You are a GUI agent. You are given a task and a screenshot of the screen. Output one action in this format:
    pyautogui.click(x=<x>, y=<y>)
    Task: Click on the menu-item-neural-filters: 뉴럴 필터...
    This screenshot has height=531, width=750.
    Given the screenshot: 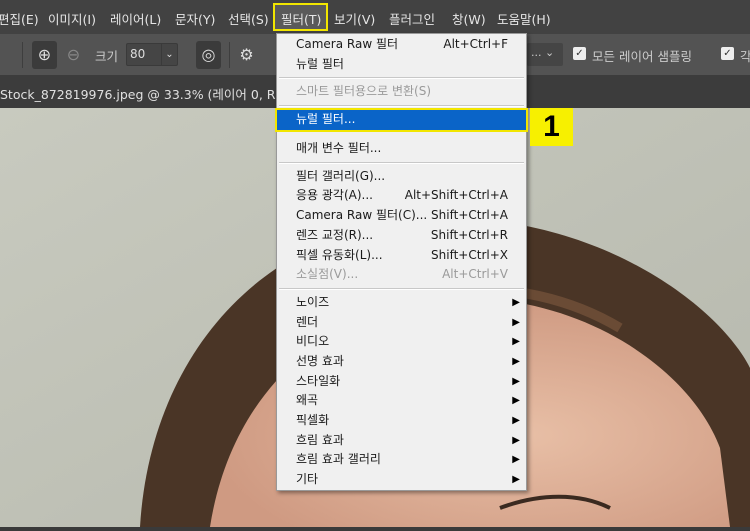 What is the action you would take?
    pyautogui.click(x=401, y=120)
    